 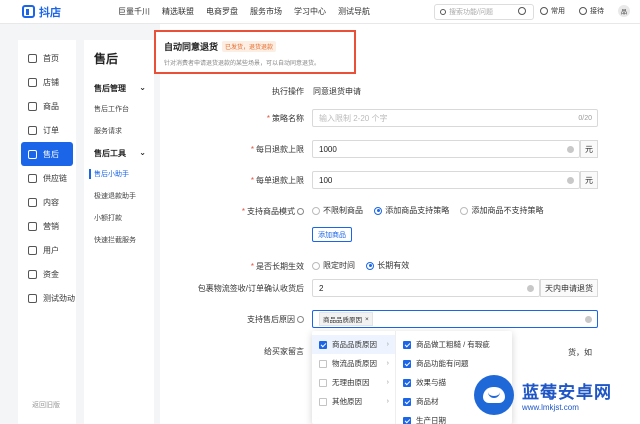 What do you see at coordinates (339, 265) in the screenshot?
I see `radio-label: 限定时间` at bounding box center [339, 265].